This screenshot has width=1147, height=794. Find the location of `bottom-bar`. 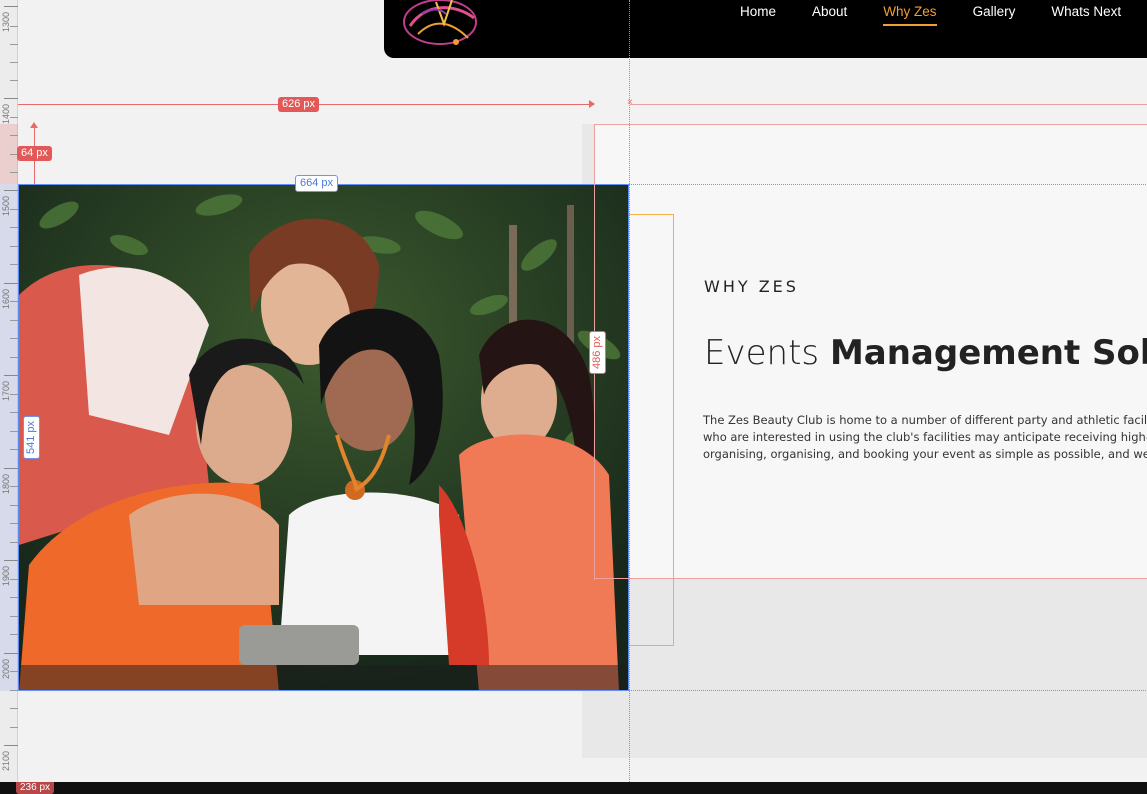

bottom-bar is located at coordinates (573, 788).